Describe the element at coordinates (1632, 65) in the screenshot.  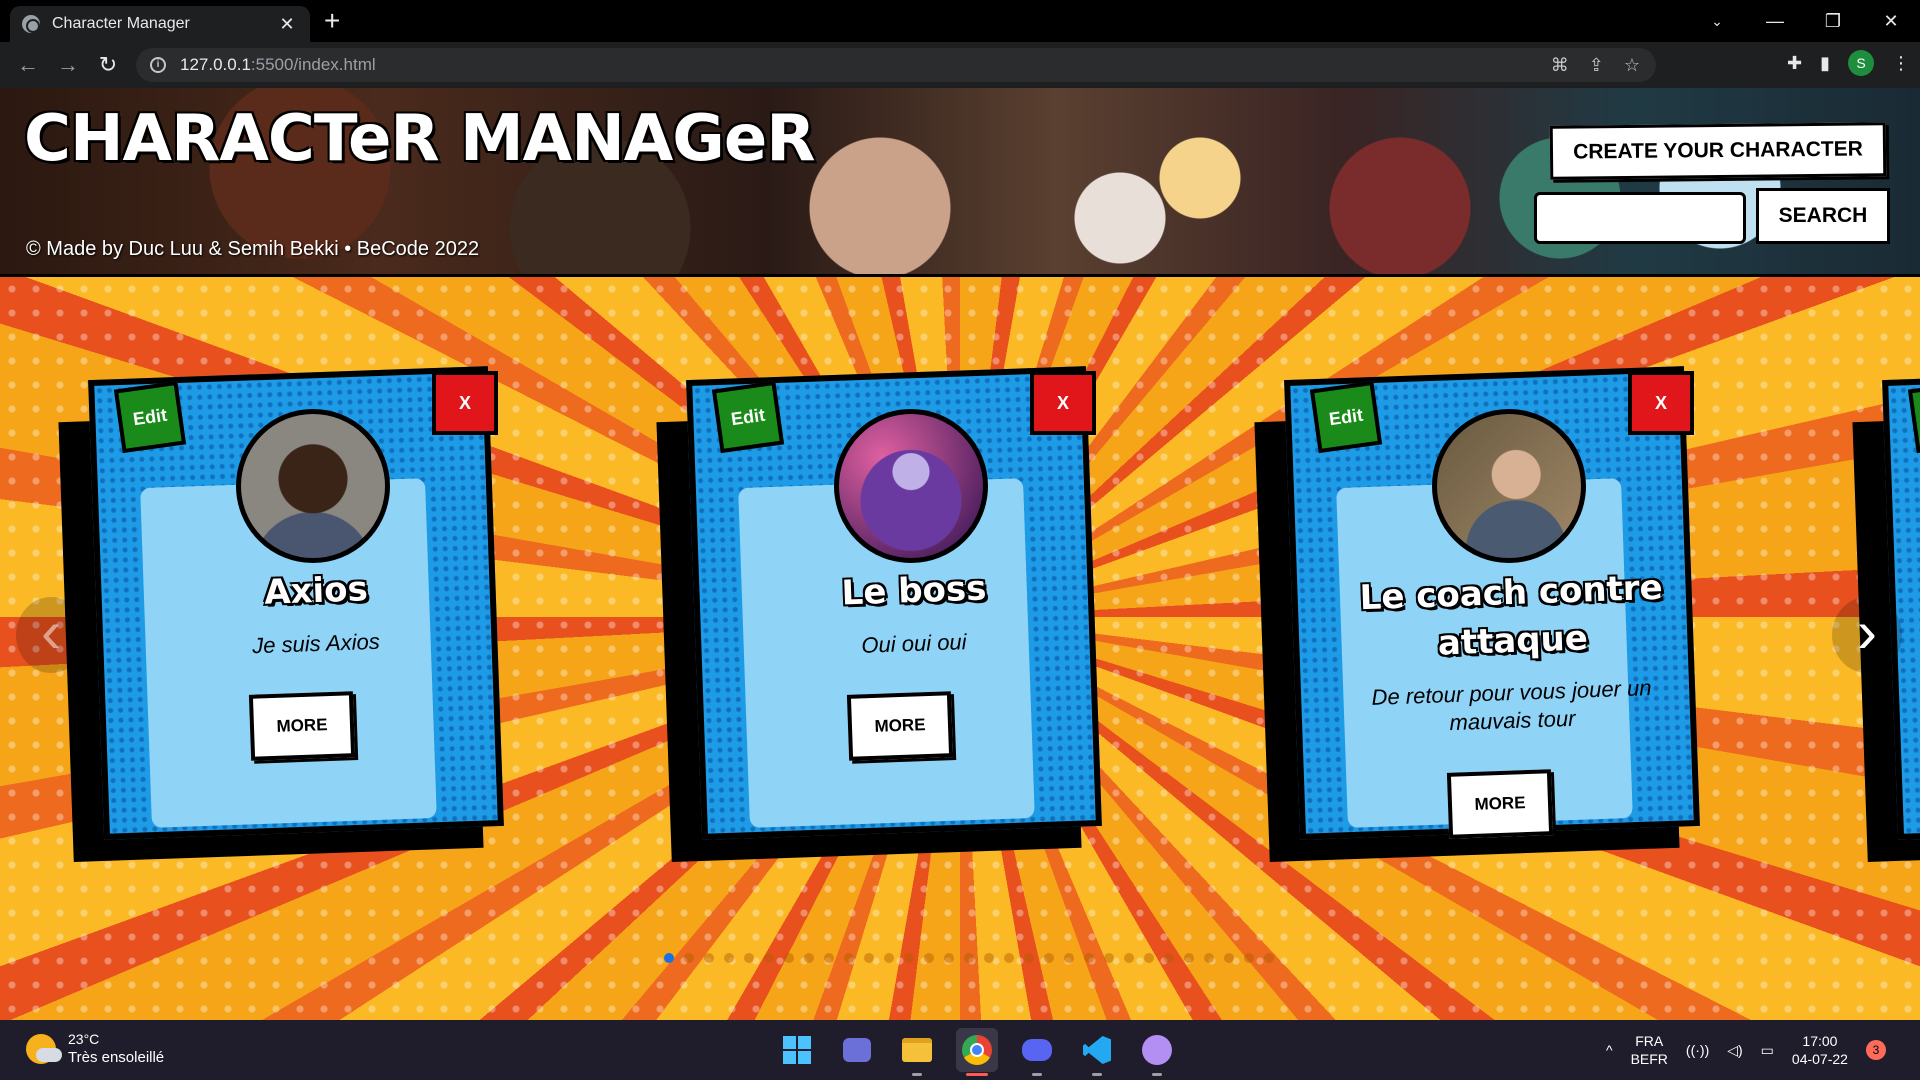
I see `bookmark-star-icon: ☆` at that location.